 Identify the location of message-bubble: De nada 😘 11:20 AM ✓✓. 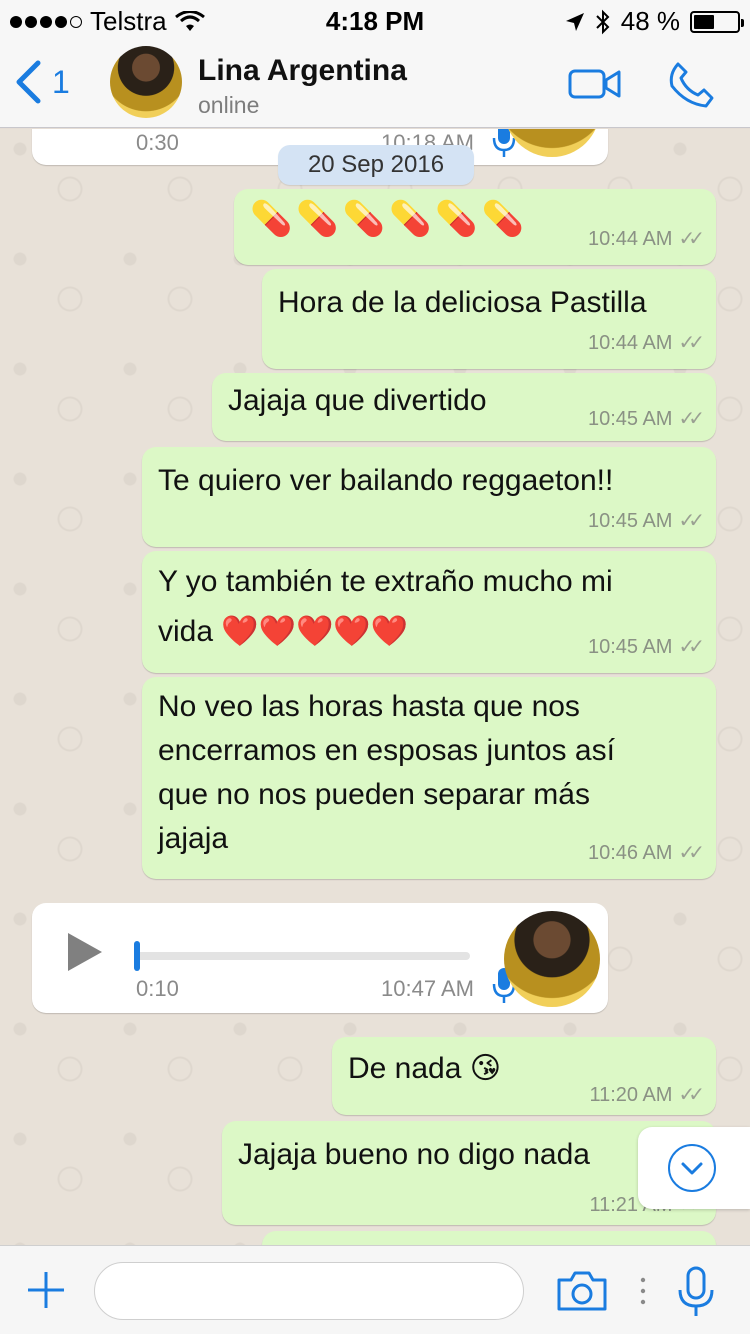
(524, 1076).